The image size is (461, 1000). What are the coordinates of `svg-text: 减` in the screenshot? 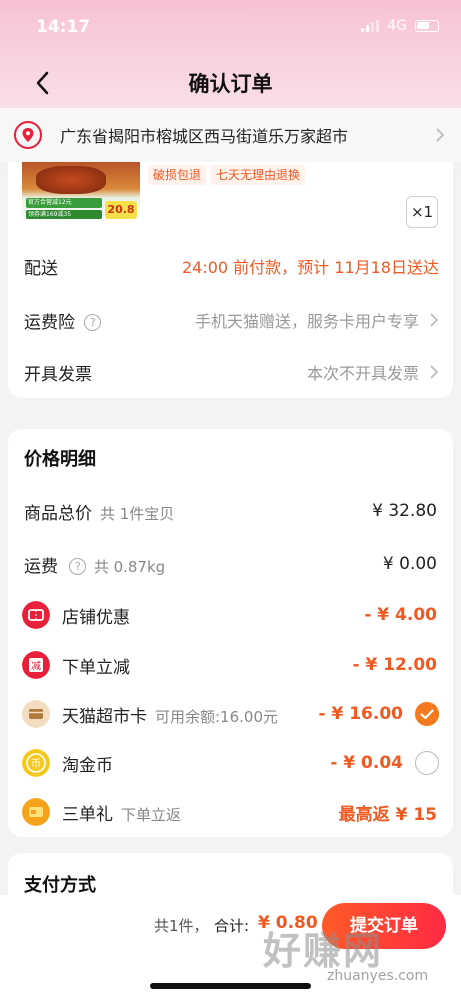 It's located at (36, 667).